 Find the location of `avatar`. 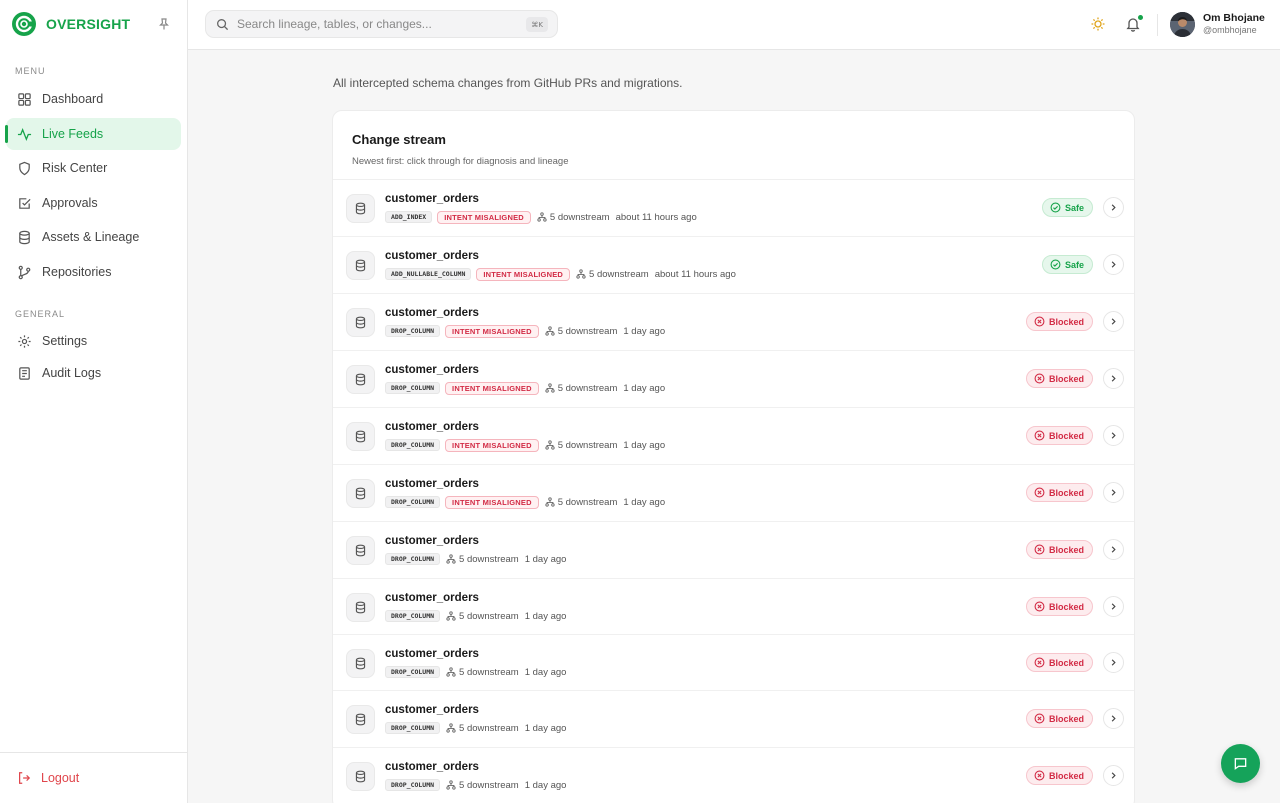

avatar is located at coordinates (1182, 24).